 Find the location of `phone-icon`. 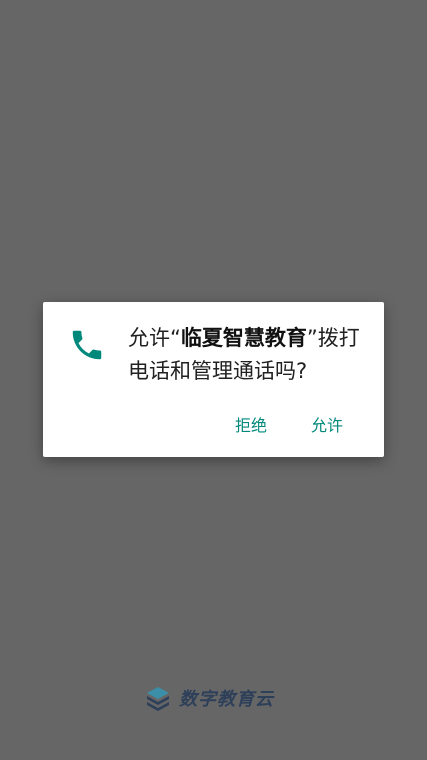

phone-icon is located at coordinates (87, 345).